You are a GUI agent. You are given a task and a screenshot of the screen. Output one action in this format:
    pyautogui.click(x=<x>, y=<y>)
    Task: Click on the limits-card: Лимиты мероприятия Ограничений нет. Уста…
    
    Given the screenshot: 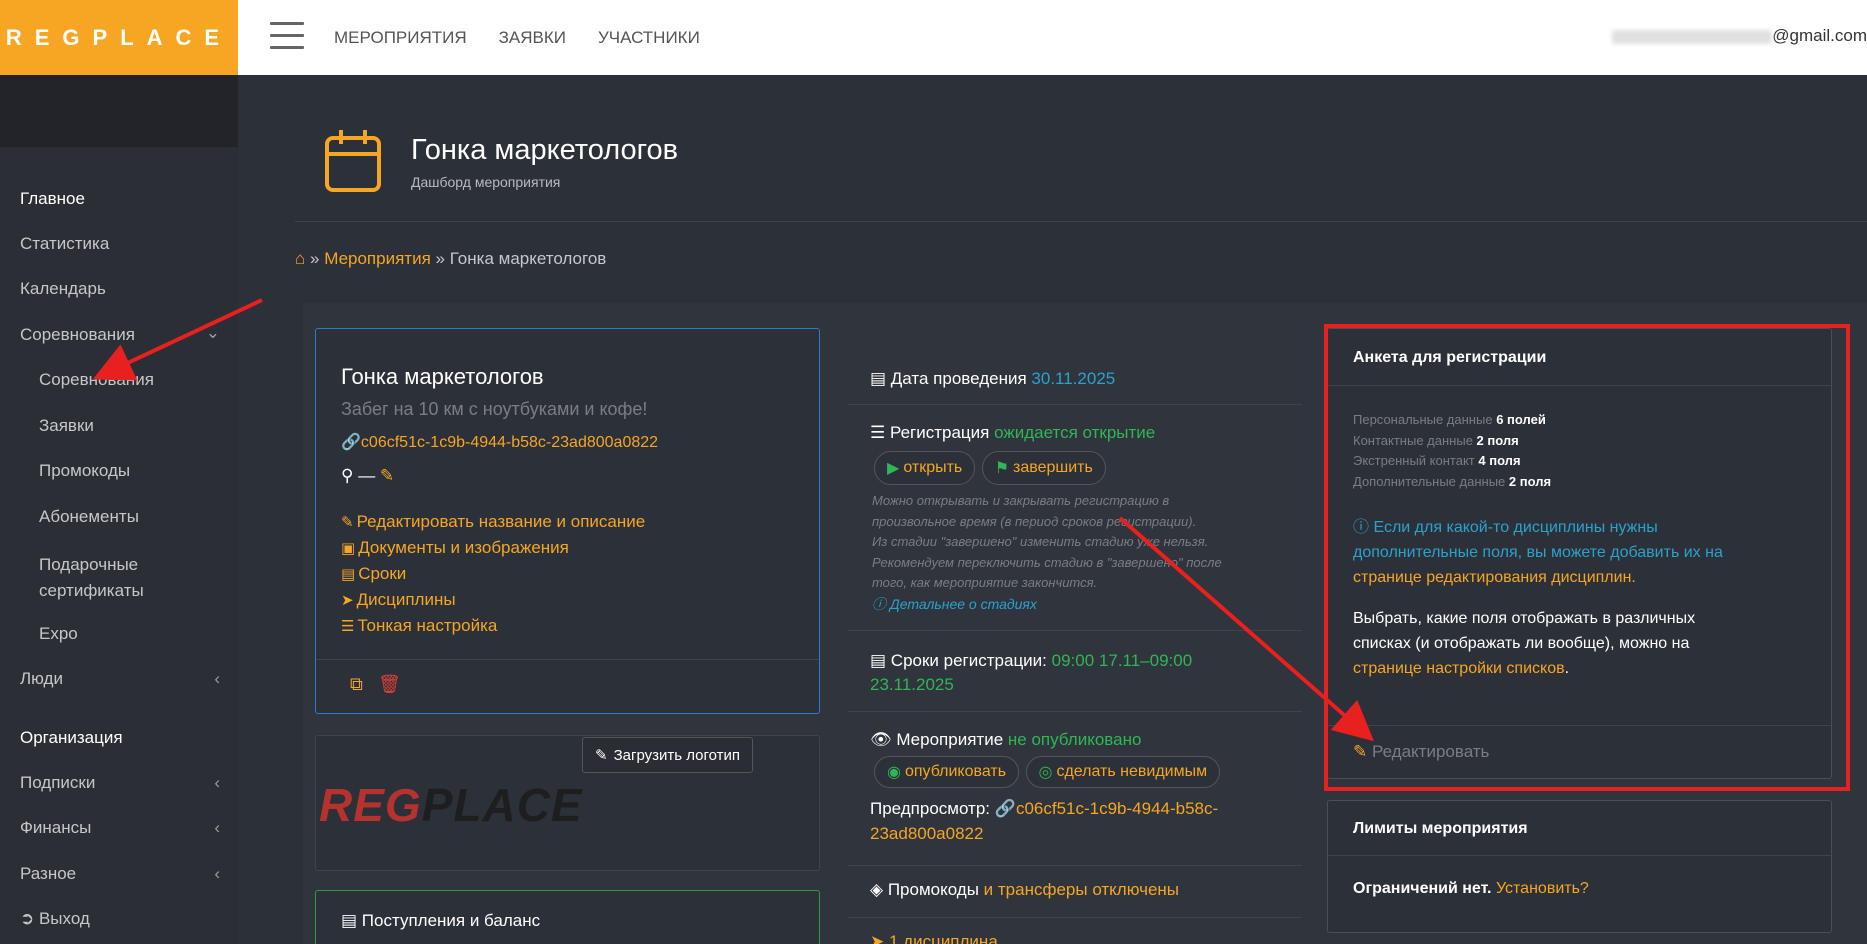 What is the action you would take?
    pyautogui.click(x=1579, y=866)
    